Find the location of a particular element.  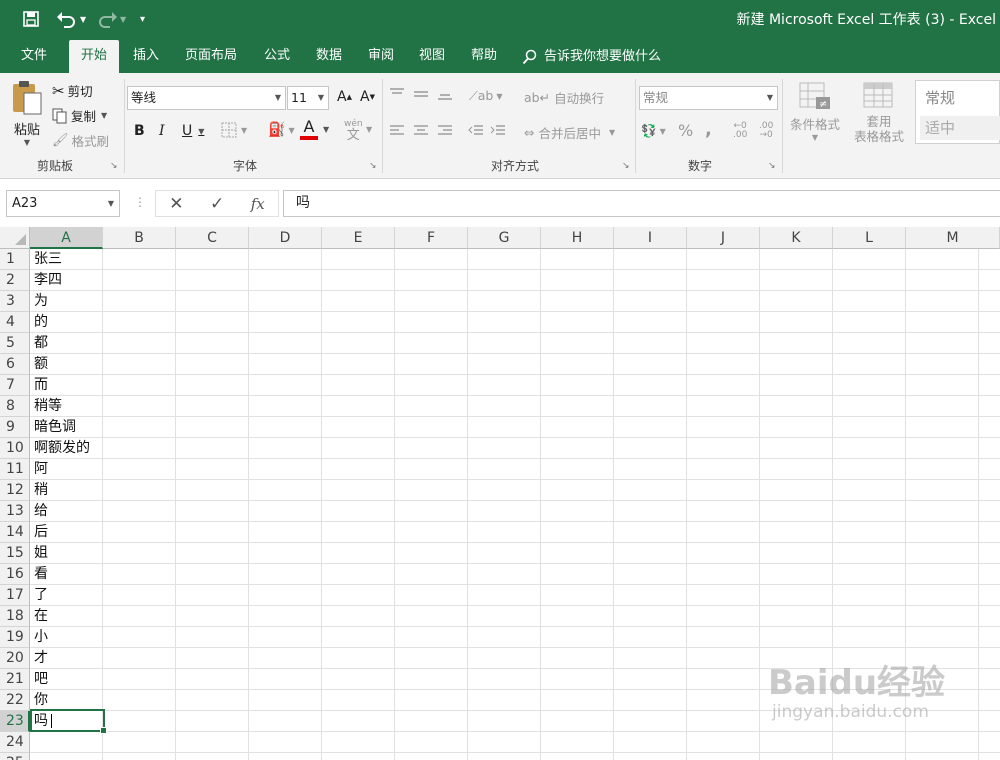

undo-icon: ▼ is located at coordinates (71, 19).